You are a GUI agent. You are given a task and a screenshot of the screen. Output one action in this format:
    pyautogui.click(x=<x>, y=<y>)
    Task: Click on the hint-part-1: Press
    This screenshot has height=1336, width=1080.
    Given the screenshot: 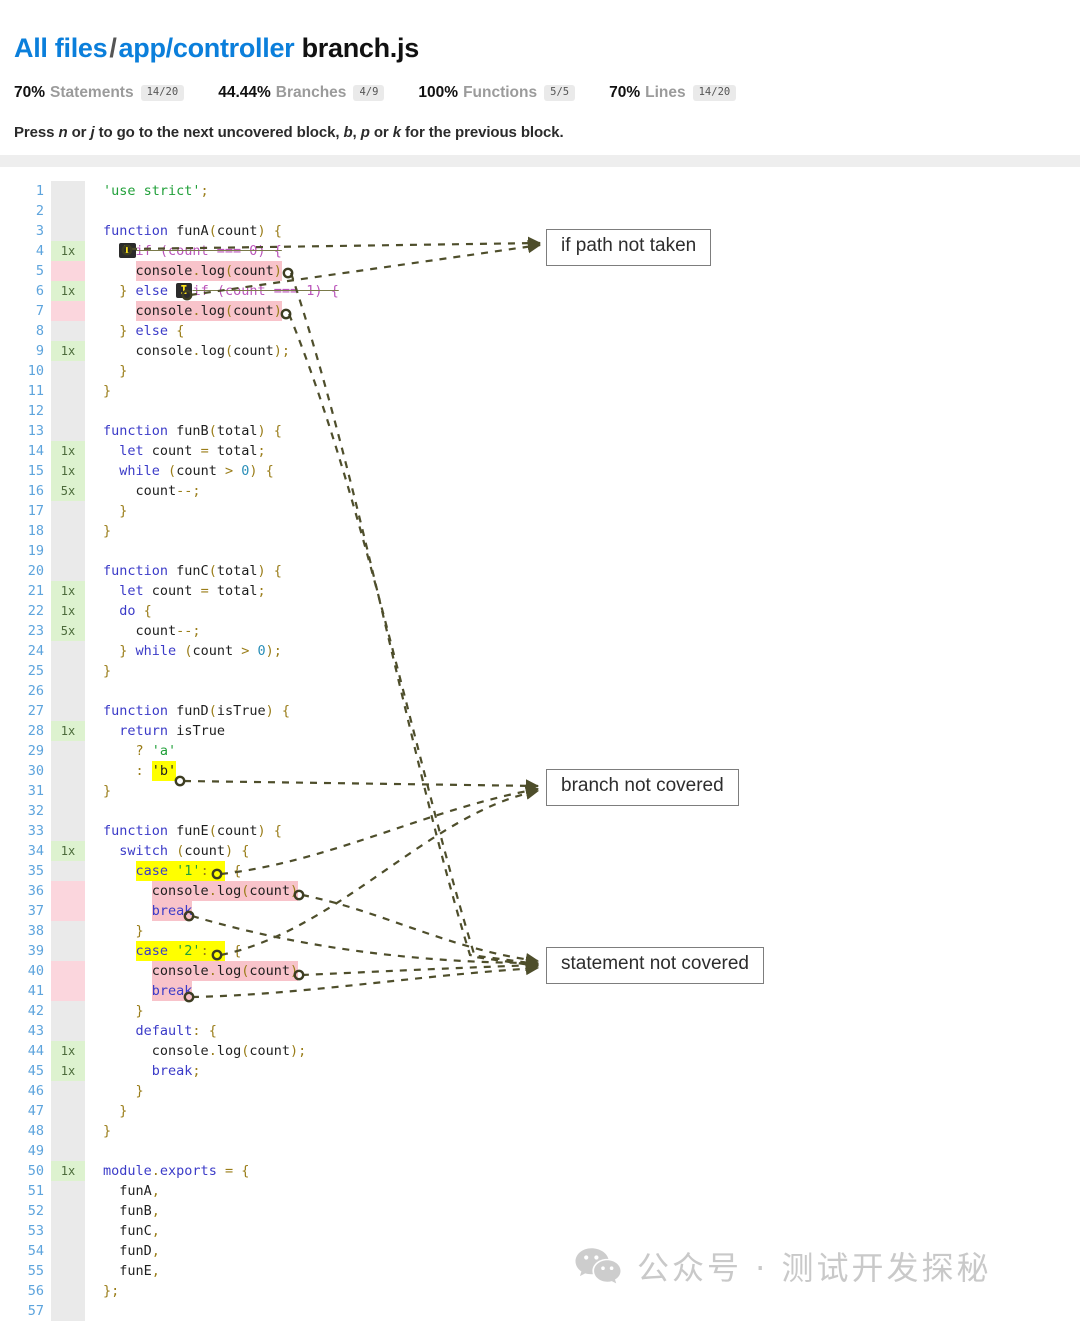 What is the action you would take?
    pyautogui.click(x=36, y=132)
    